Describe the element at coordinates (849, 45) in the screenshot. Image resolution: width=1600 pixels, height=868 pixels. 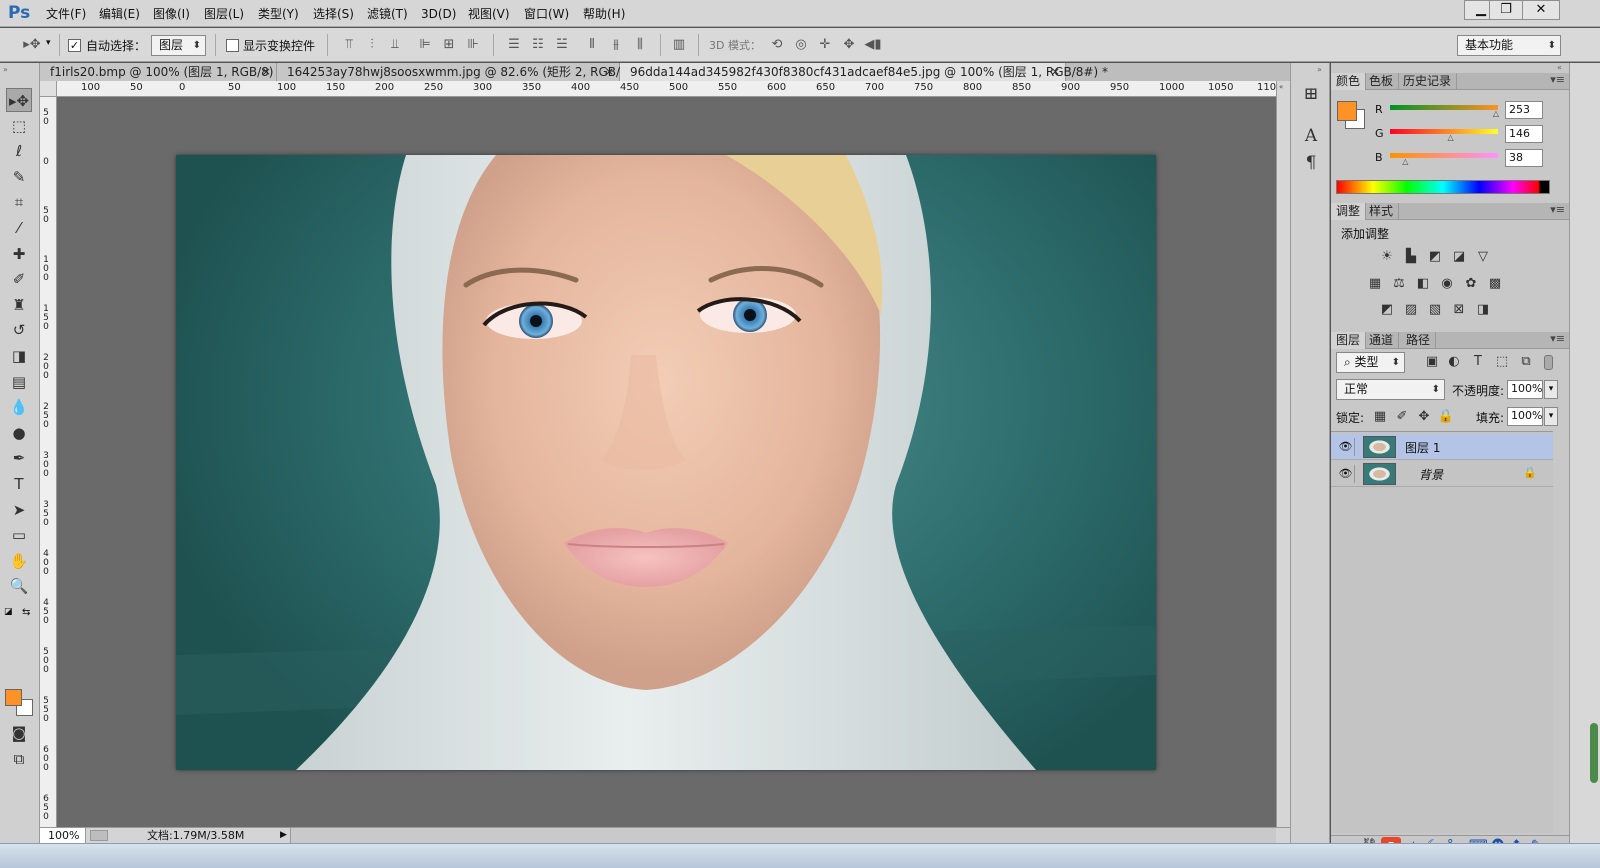
I see `3d-slide-icon: ✥` at that location.